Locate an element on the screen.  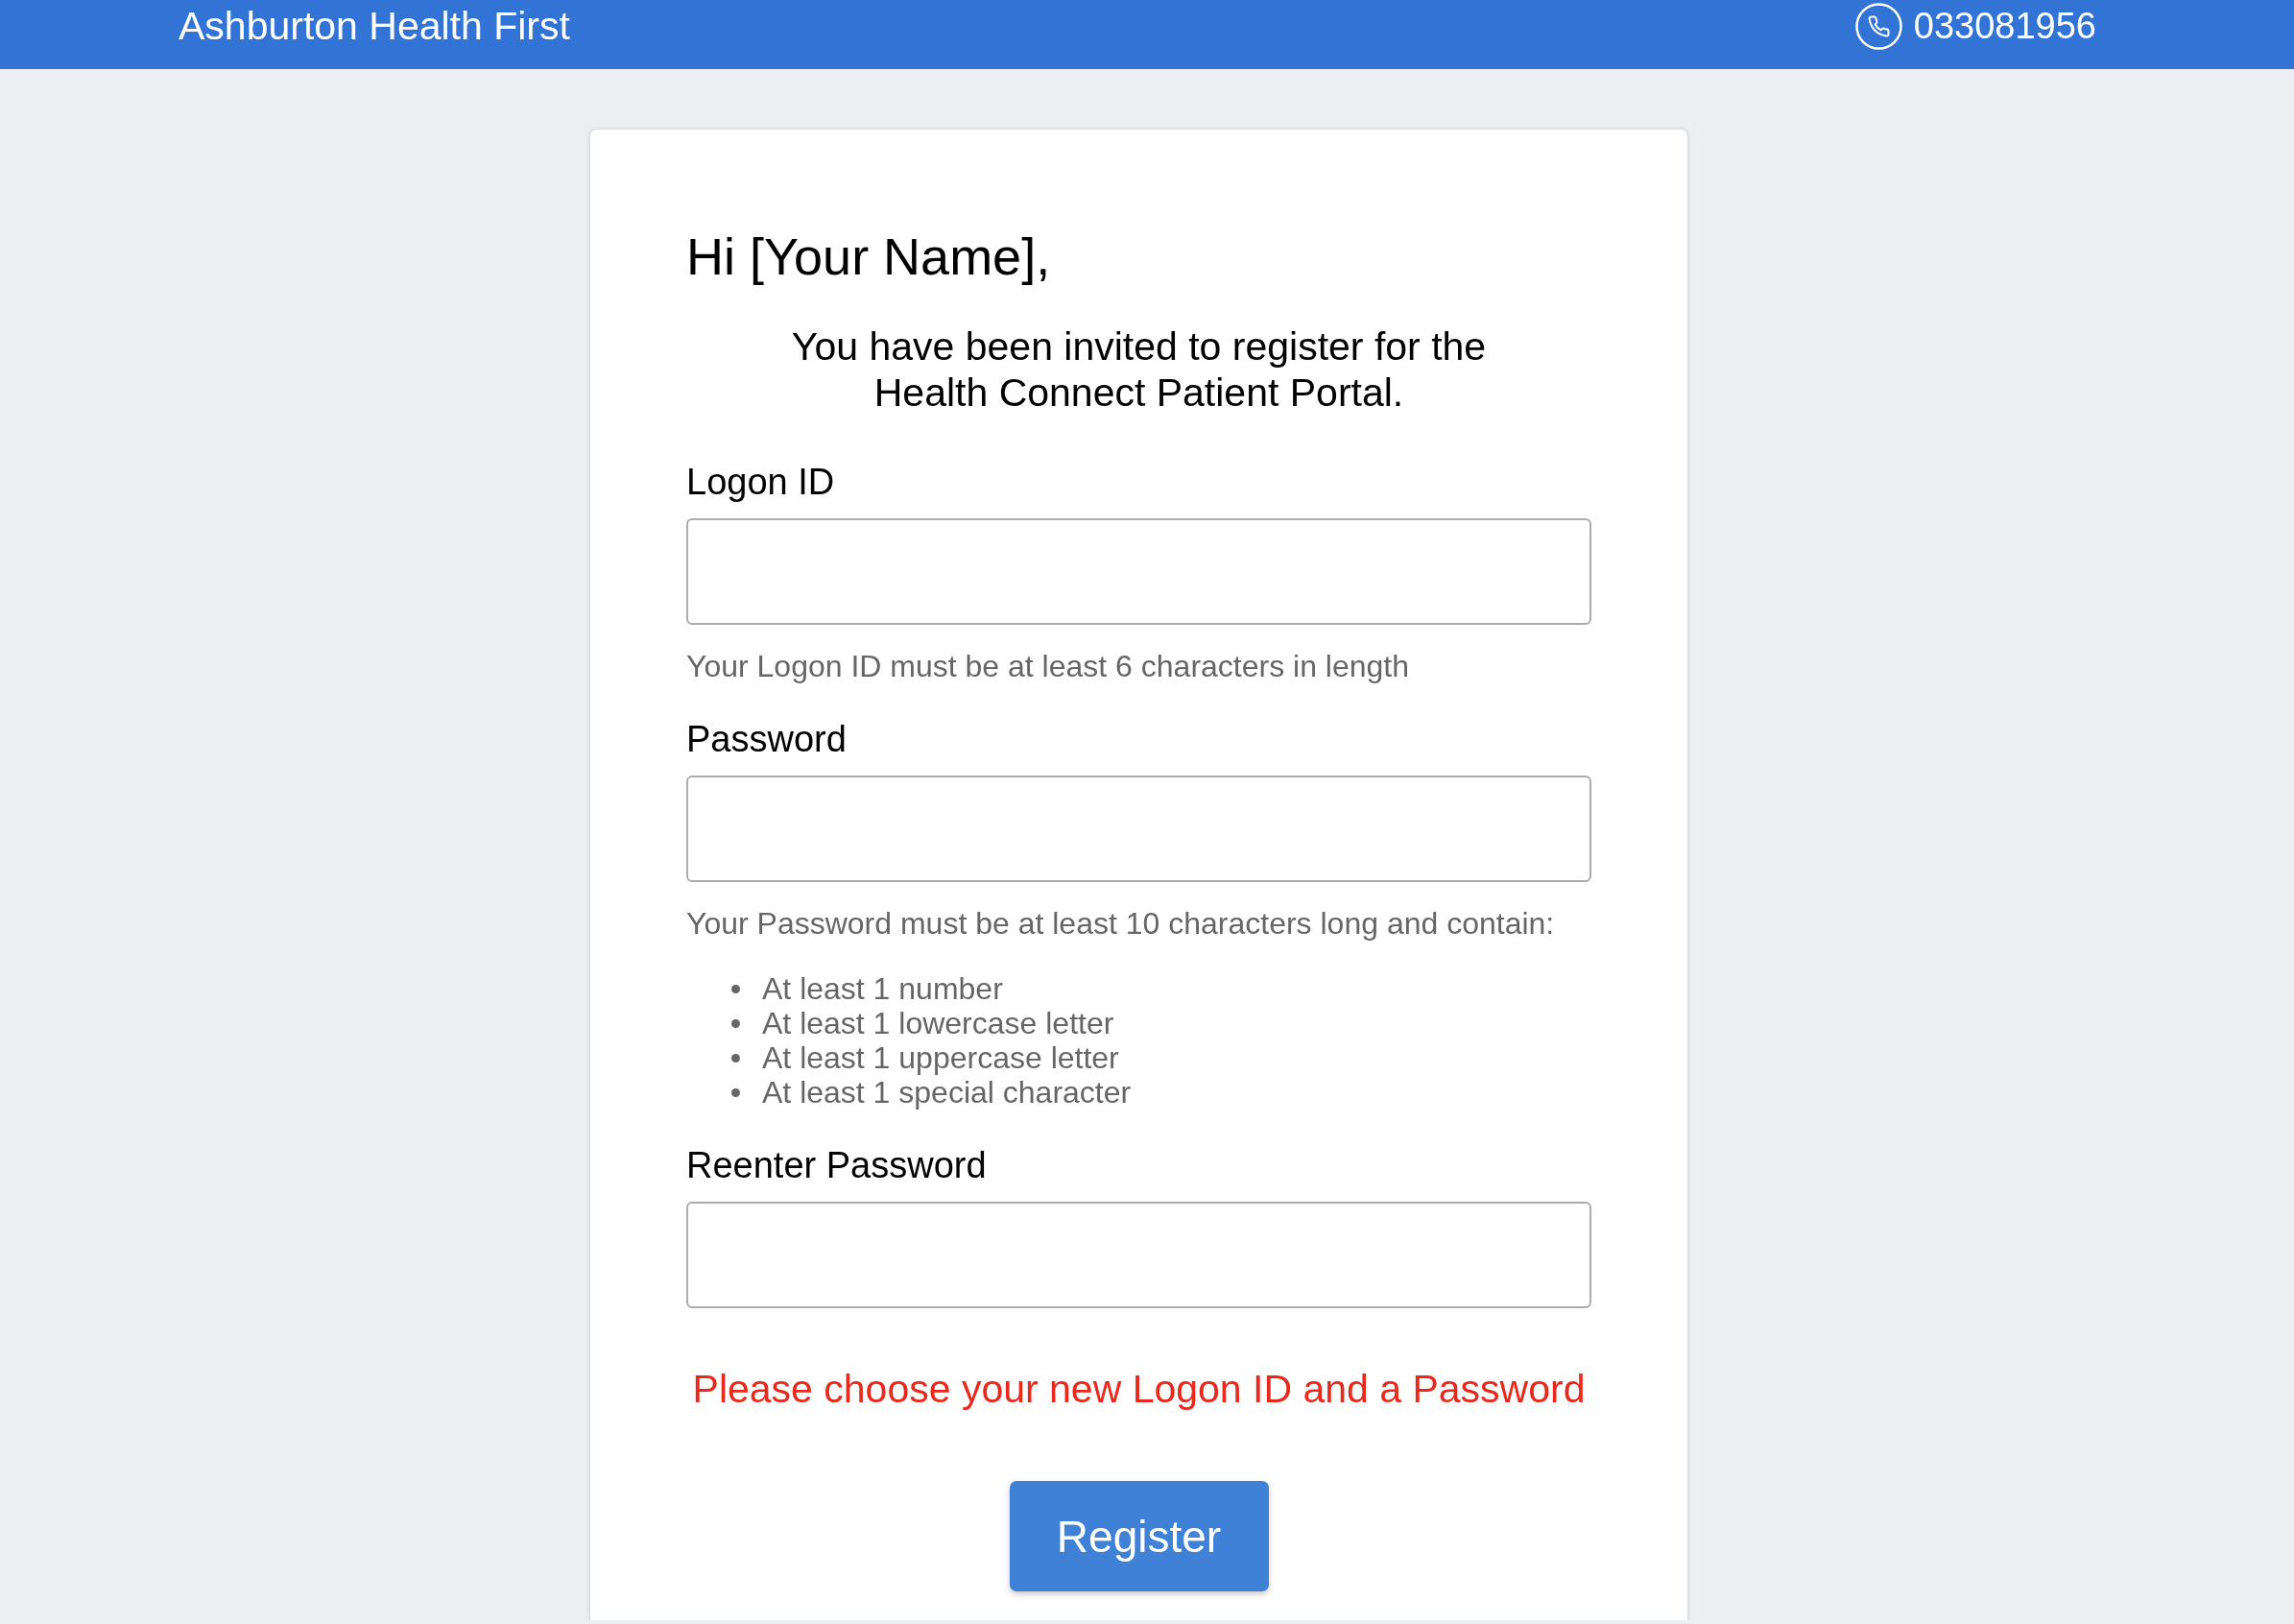
rule-text: At least 1 uppercase letter is located at coordinates (941, 1058).